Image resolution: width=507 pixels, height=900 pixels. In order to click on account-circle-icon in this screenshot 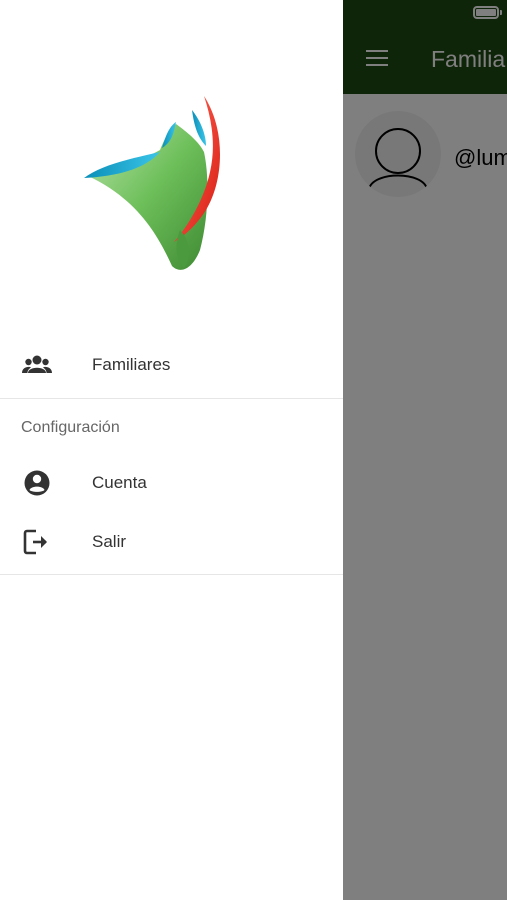, I will do `click(37, 483)`.